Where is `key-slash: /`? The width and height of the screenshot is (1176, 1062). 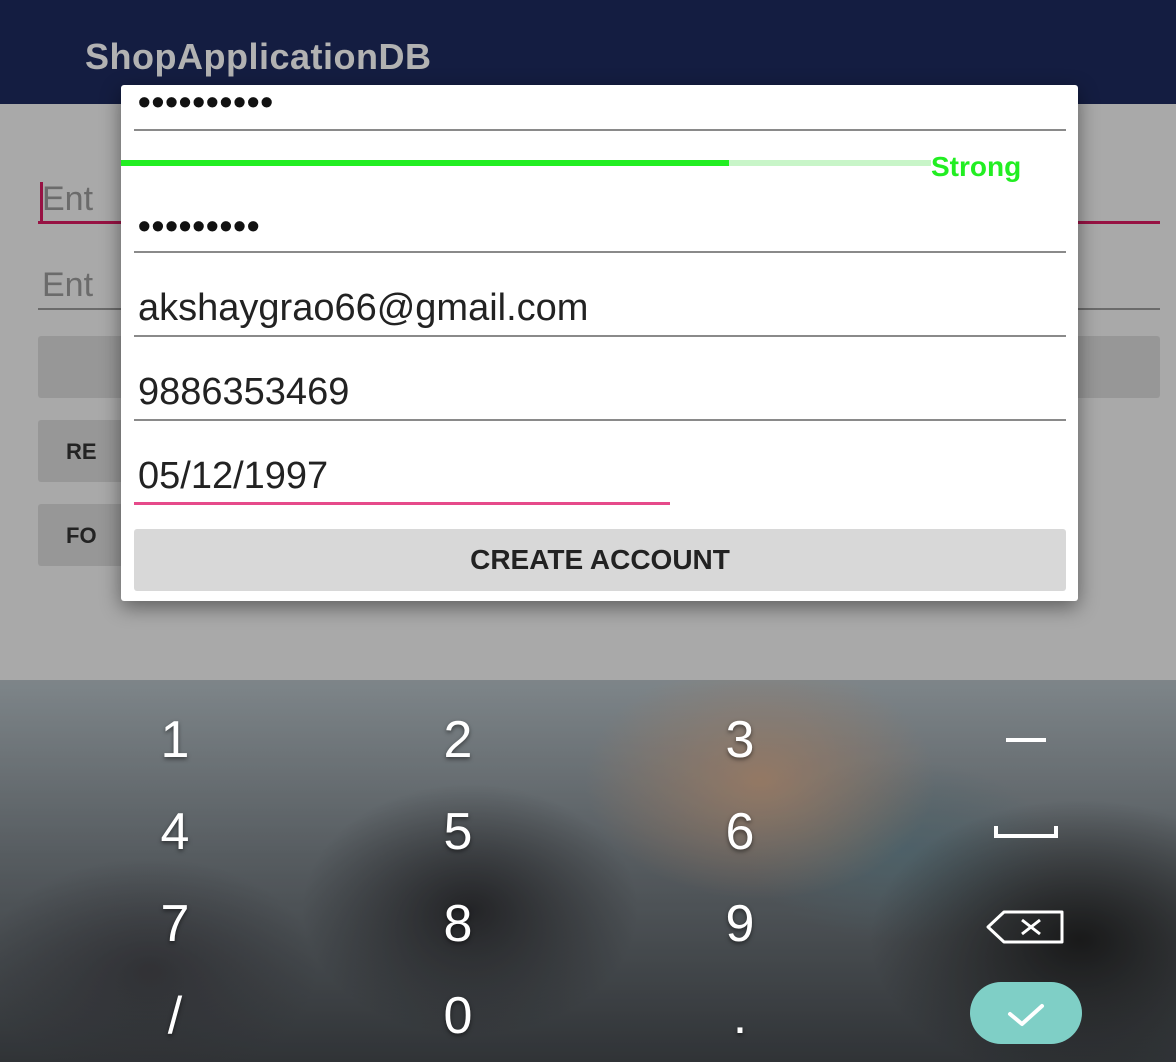 key-slash: / is located at coordinates (175, 1016).